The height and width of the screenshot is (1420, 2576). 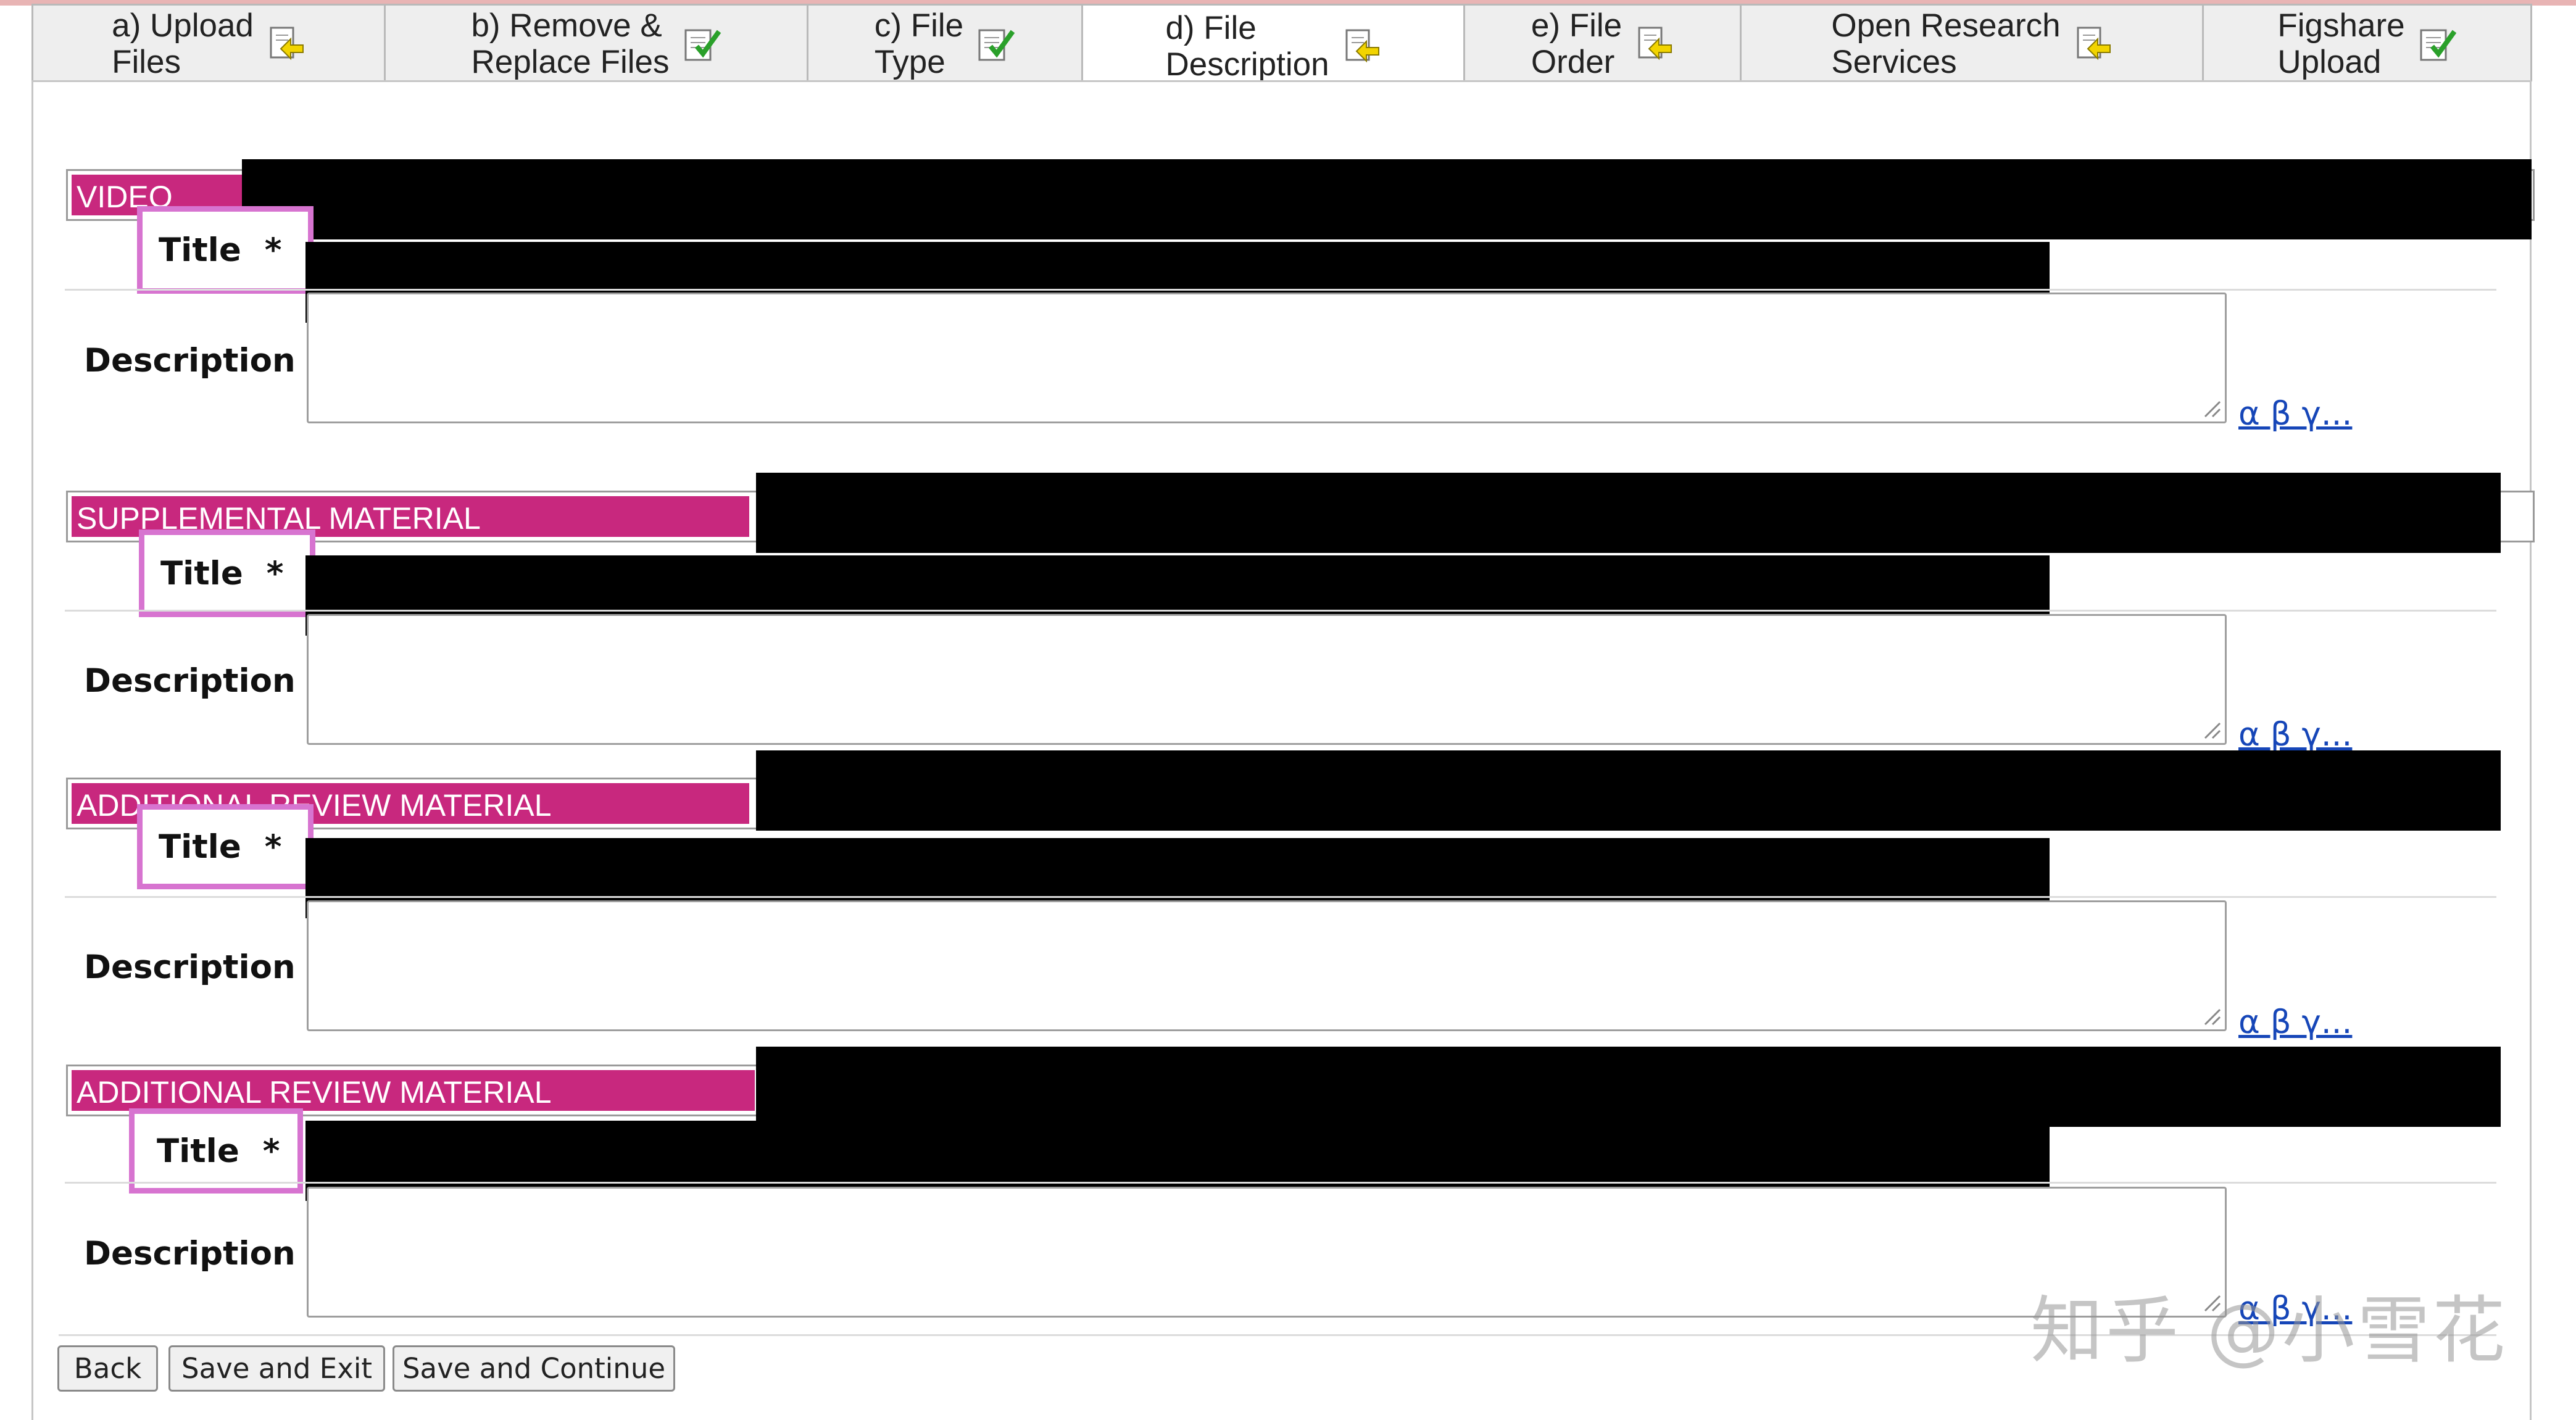 What do you see at coordinates (1946, 43) in the screenshot?
I see `tab-label: Open Research Services` at bounding box center [1946, 43].